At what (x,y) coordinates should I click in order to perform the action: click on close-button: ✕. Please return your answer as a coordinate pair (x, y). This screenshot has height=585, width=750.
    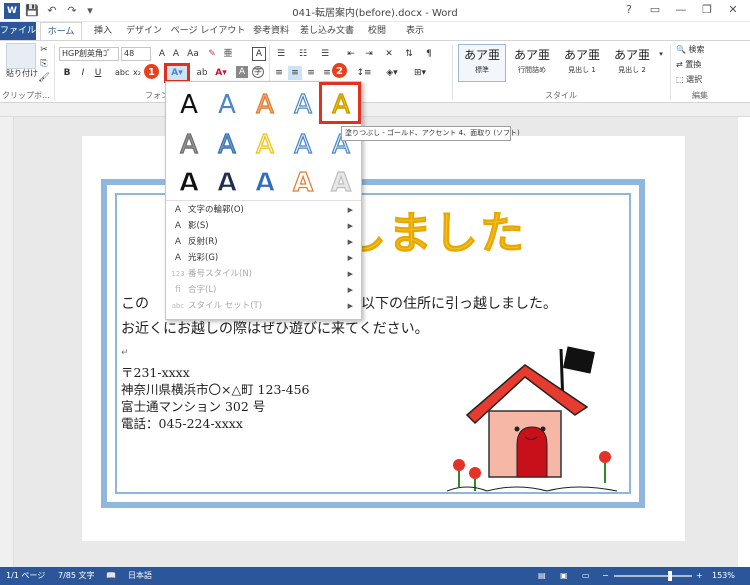
    Looking at the image, I should click on (733, 10).